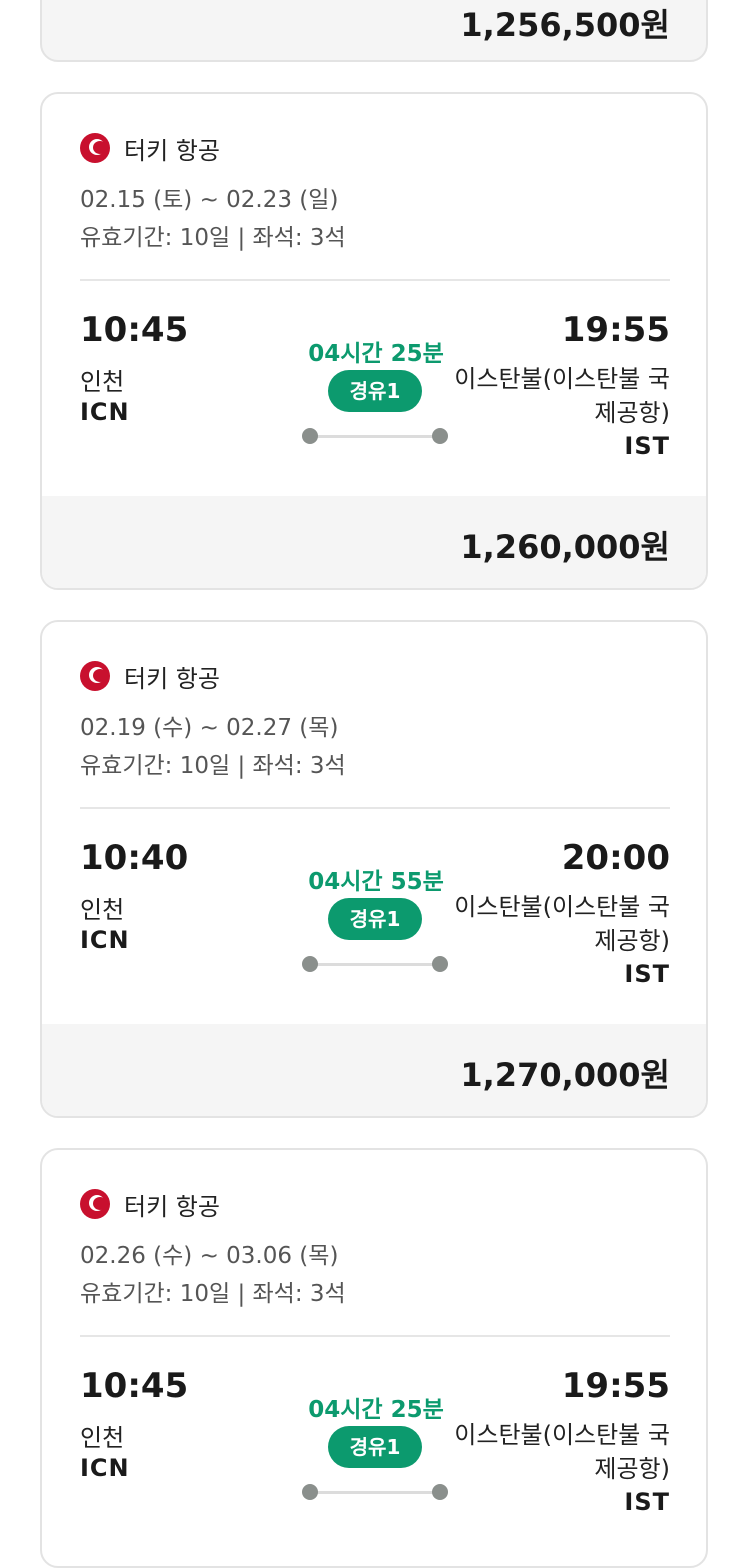 This screenshot has height=1568, width=750. Describe the element at coordinates (565, 547) in the screenshot. I see `price: 1,260,000원` at that location.